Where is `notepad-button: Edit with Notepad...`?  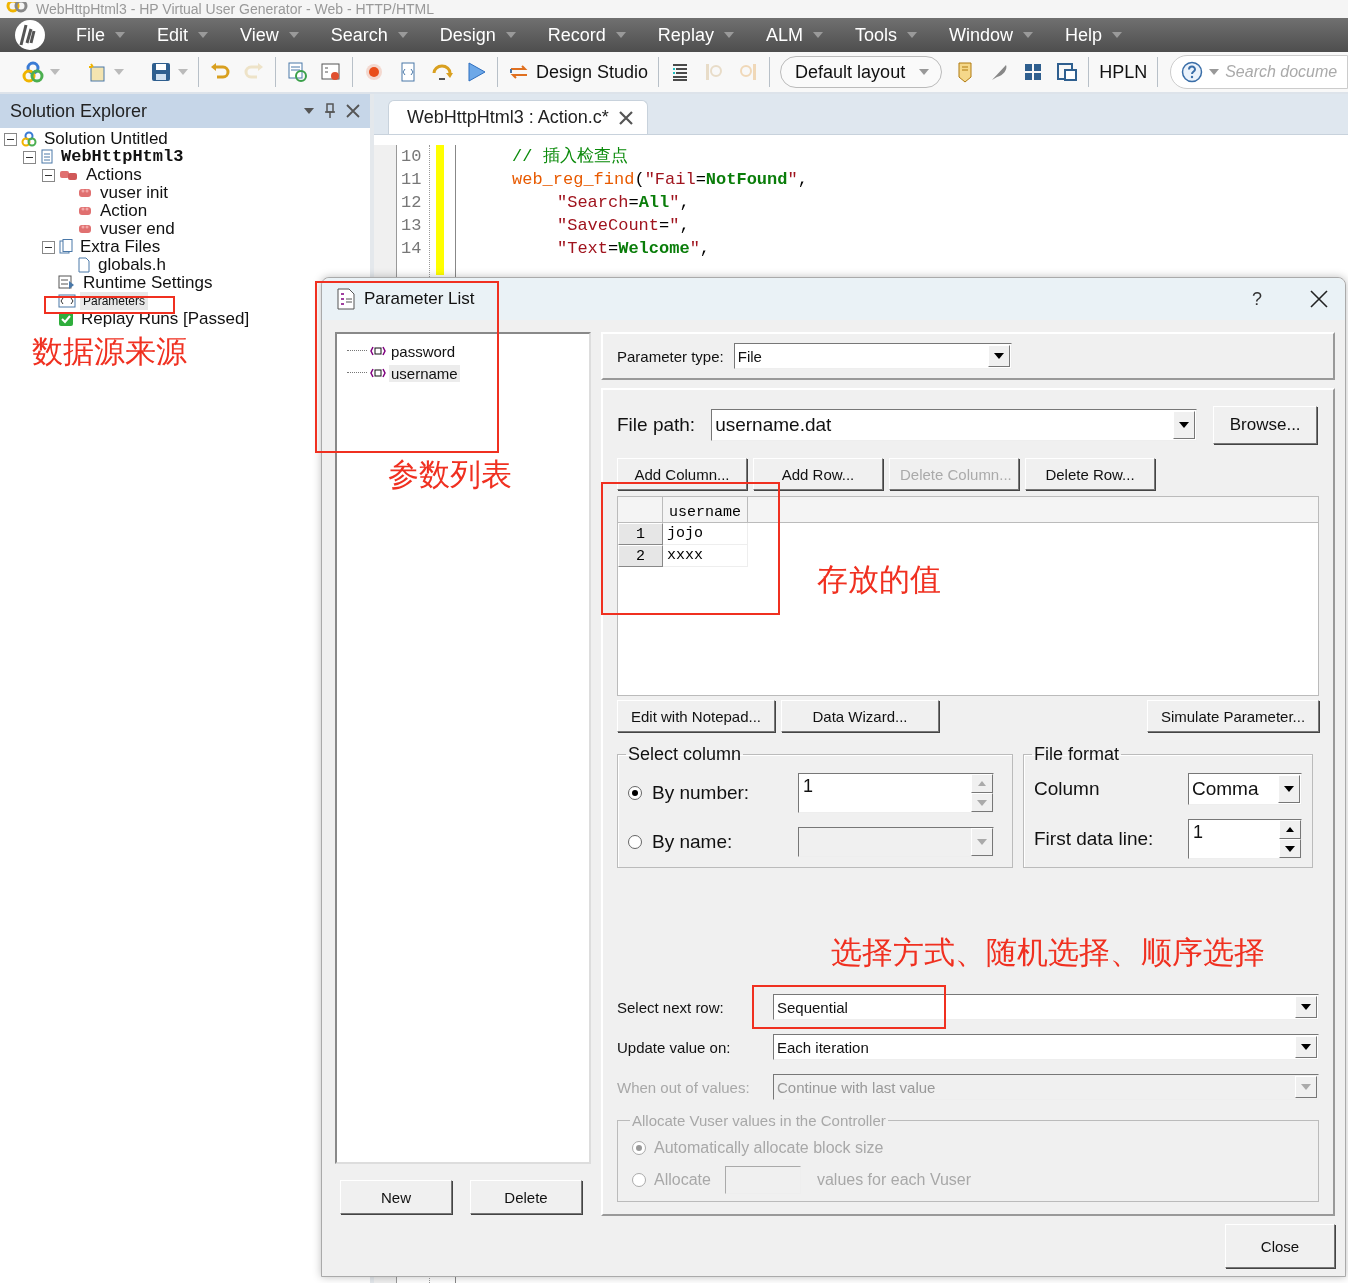 notepad-button: Edit with Notepad... is located at coordinates (696, 716).